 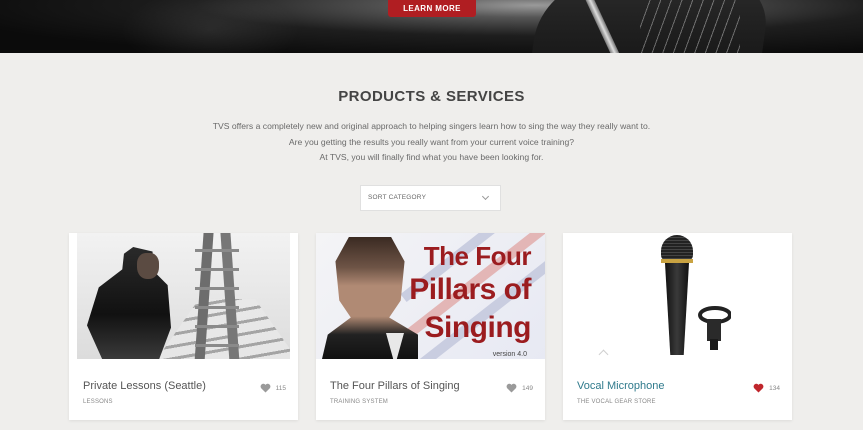 What do you see at coordinates (217, 296) in the screenshot?
I see `tower-rungs` at bounding box center [217, 296].